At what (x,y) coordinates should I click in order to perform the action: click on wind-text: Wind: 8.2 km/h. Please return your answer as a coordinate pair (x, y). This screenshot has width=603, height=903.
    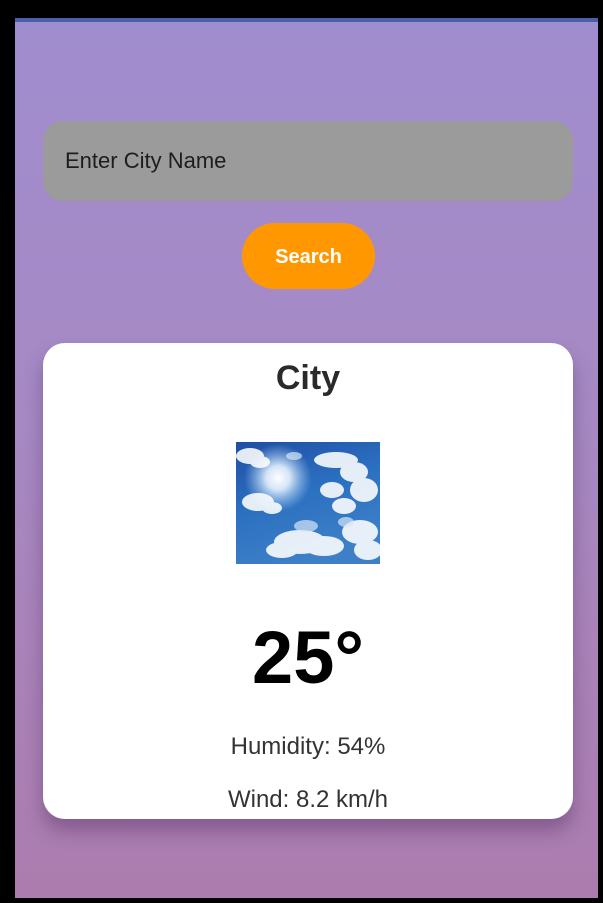
    Looking at the image, I should click on (308, 799).